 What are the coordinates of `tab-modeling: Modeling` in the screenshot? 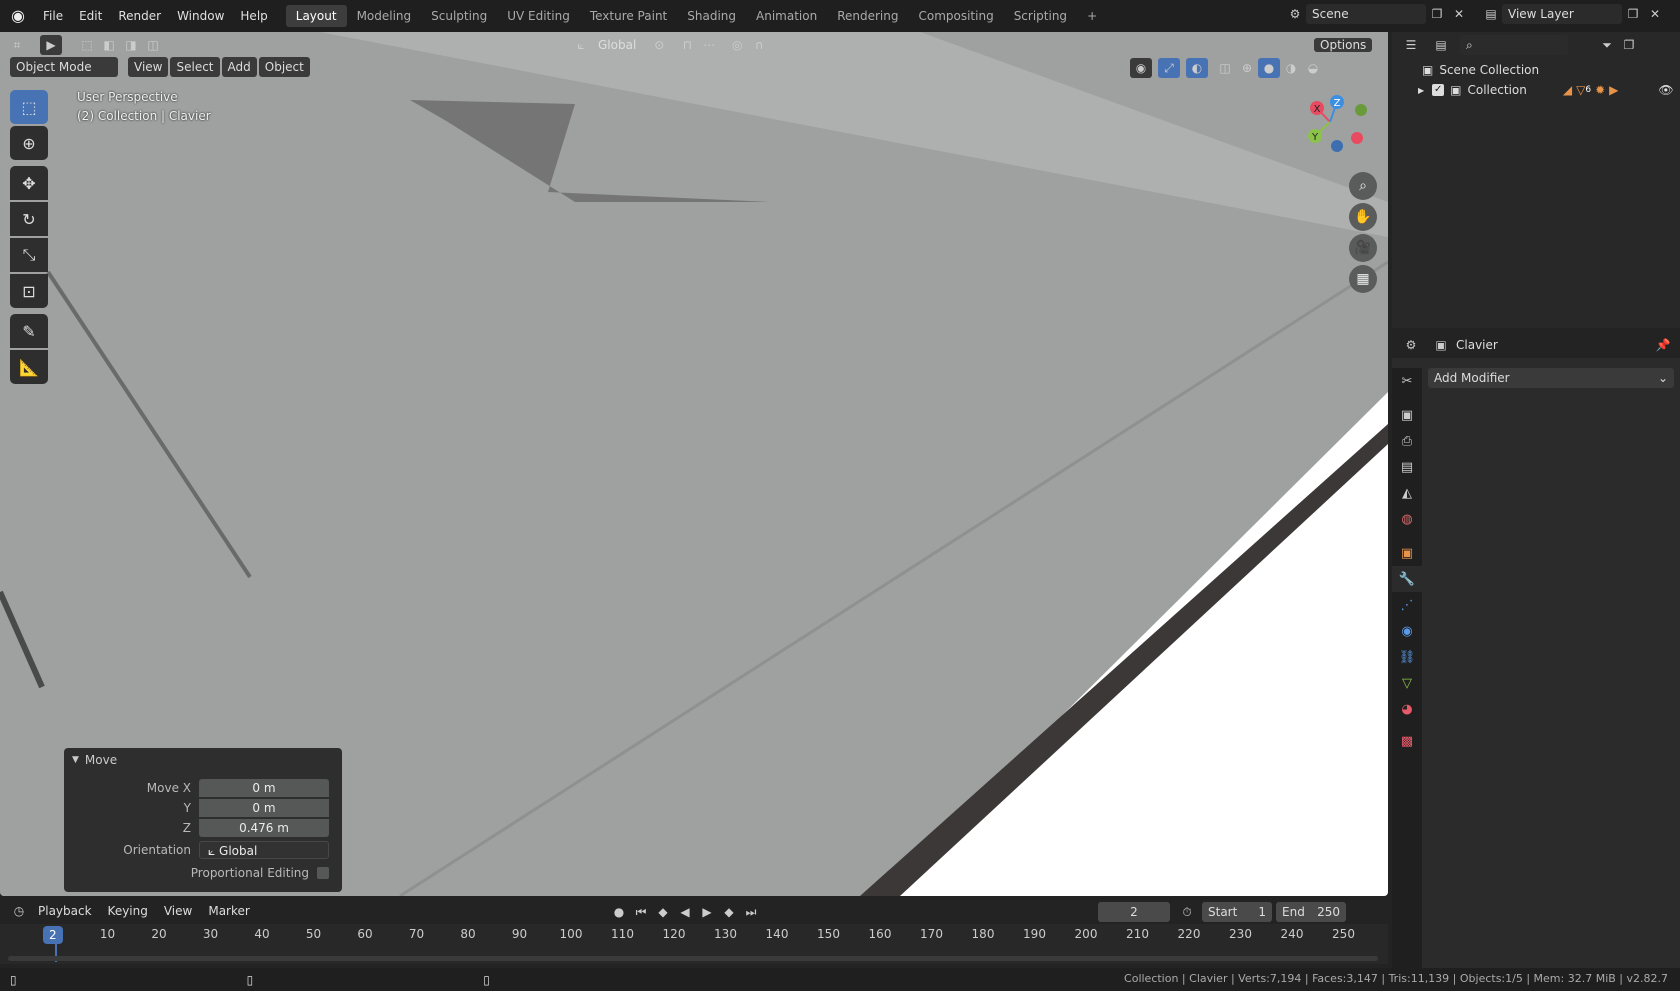 It's located at (384, 16).